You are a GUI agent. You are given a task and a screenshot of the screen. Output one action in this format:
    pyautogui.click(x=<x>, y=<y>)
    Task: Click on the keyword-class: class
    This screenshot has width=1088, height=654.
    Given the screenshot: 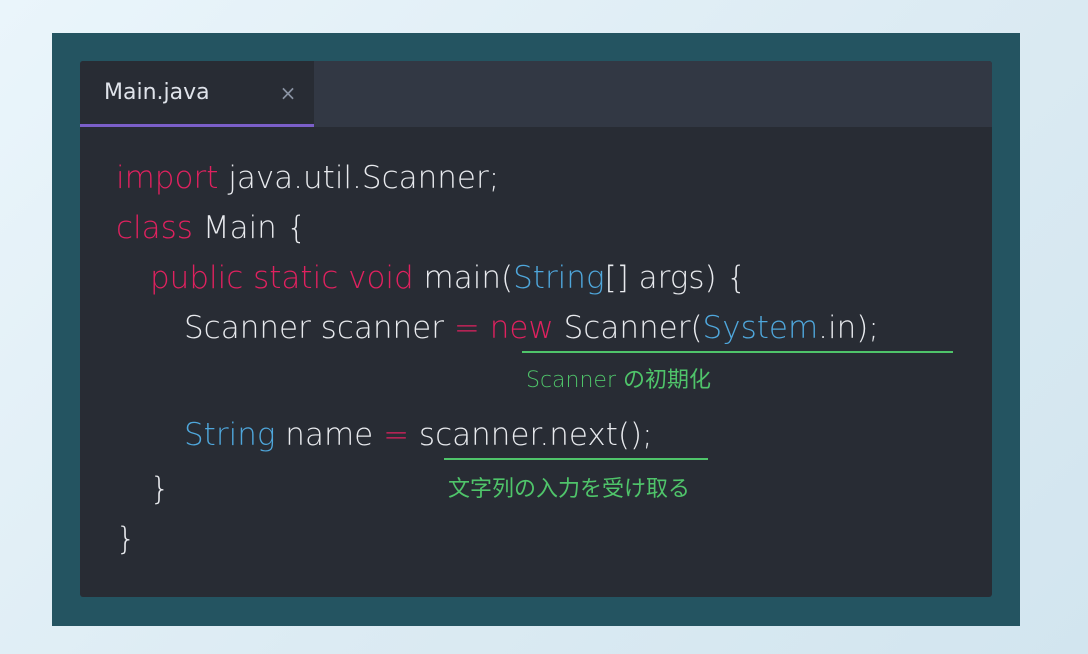 What is the action you would take?
    pyautogui.click(x=154, y=228)
    